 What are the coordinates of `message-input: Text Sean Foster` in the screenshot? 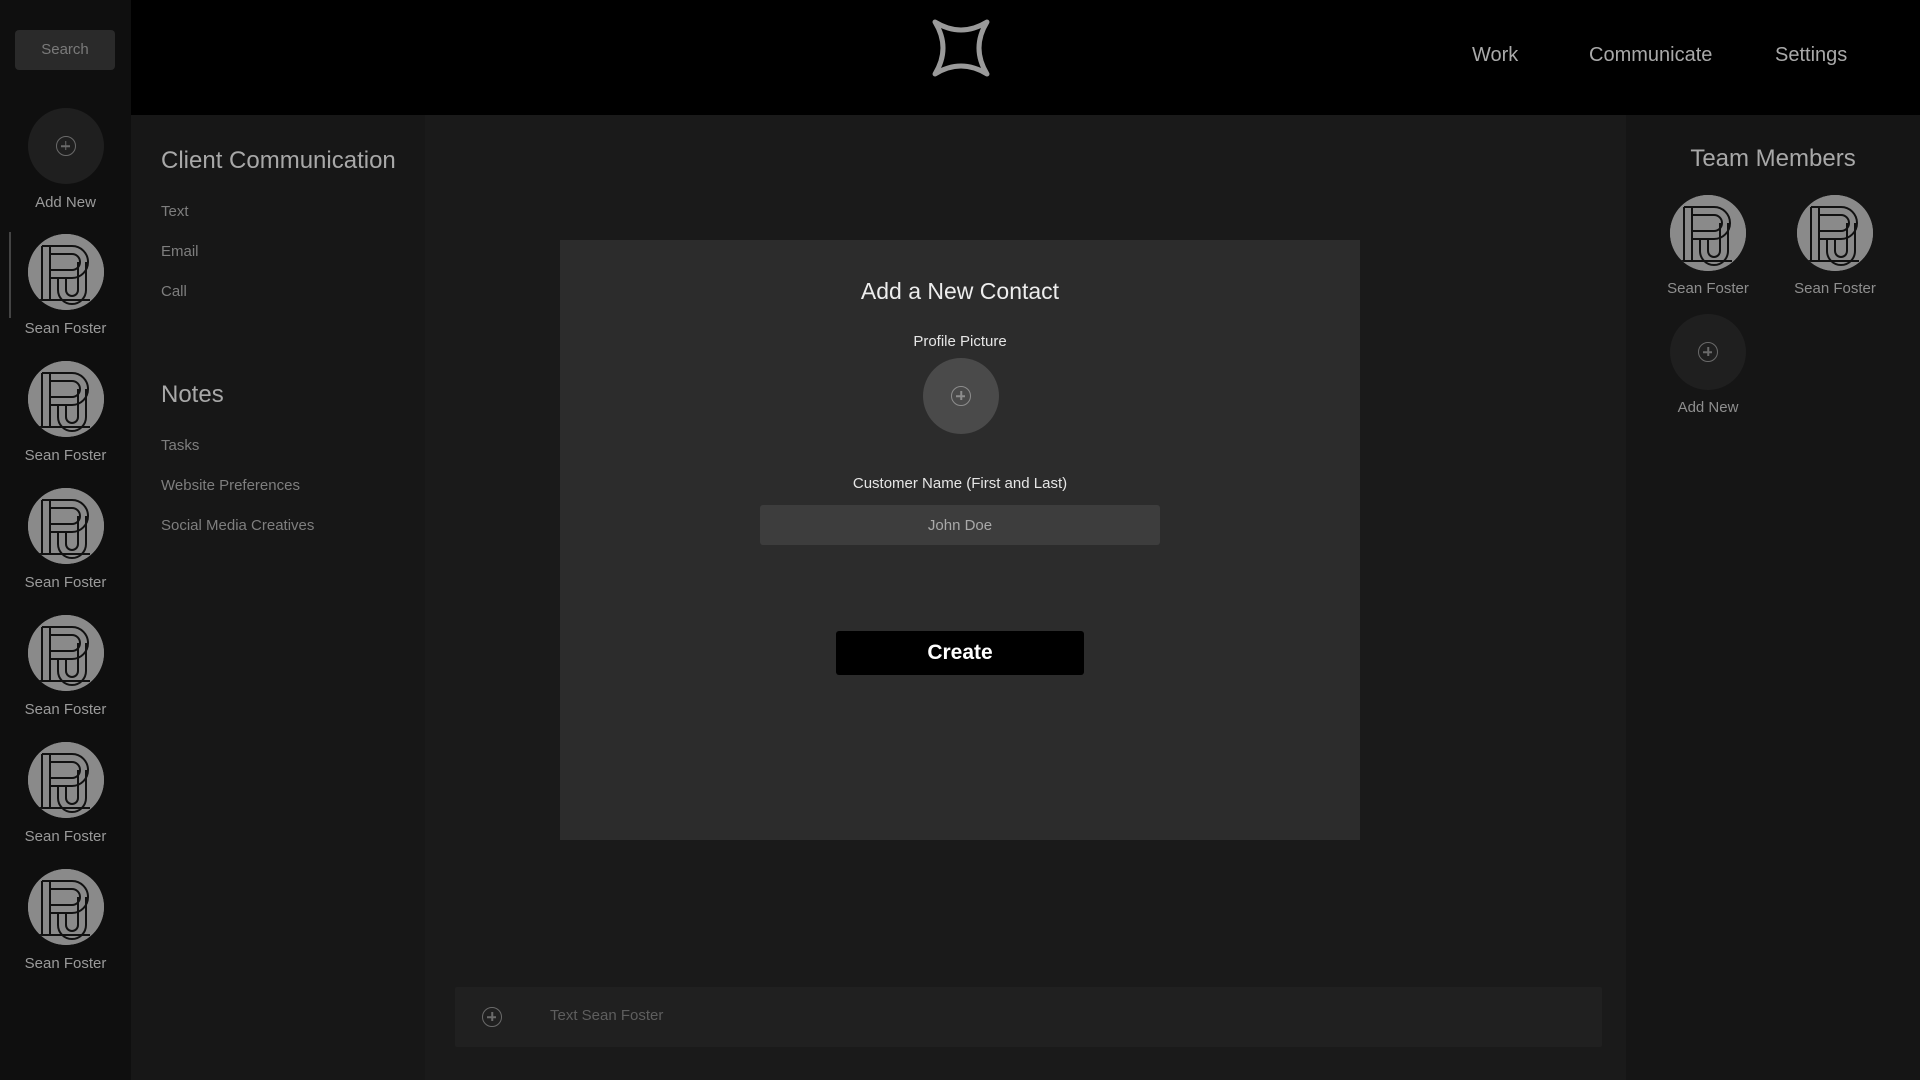 It's located at (606, 1015).